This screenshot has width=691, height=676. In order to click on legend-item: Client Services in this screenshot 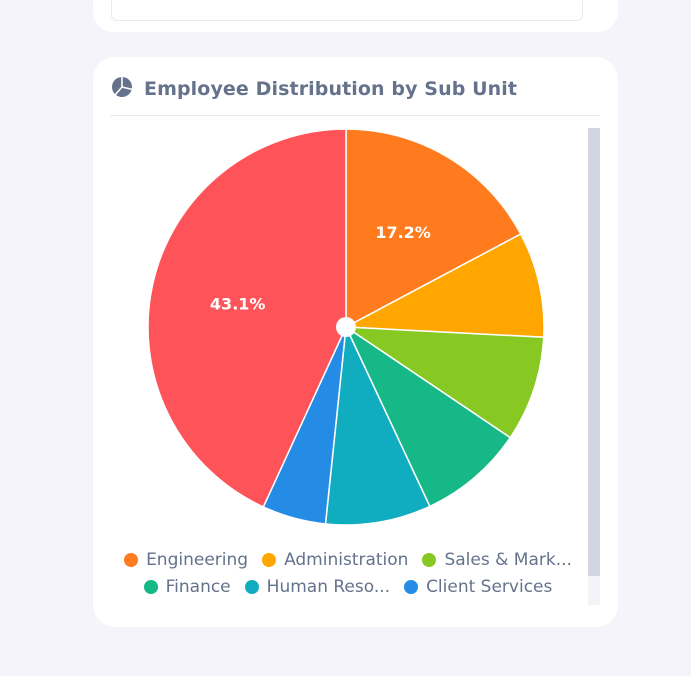, I will do `click(478, 586)`.